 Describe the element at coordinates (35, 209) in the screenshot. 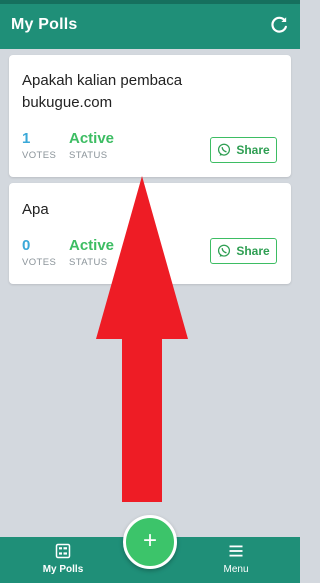

I see `poll-question: Apa` at that location.